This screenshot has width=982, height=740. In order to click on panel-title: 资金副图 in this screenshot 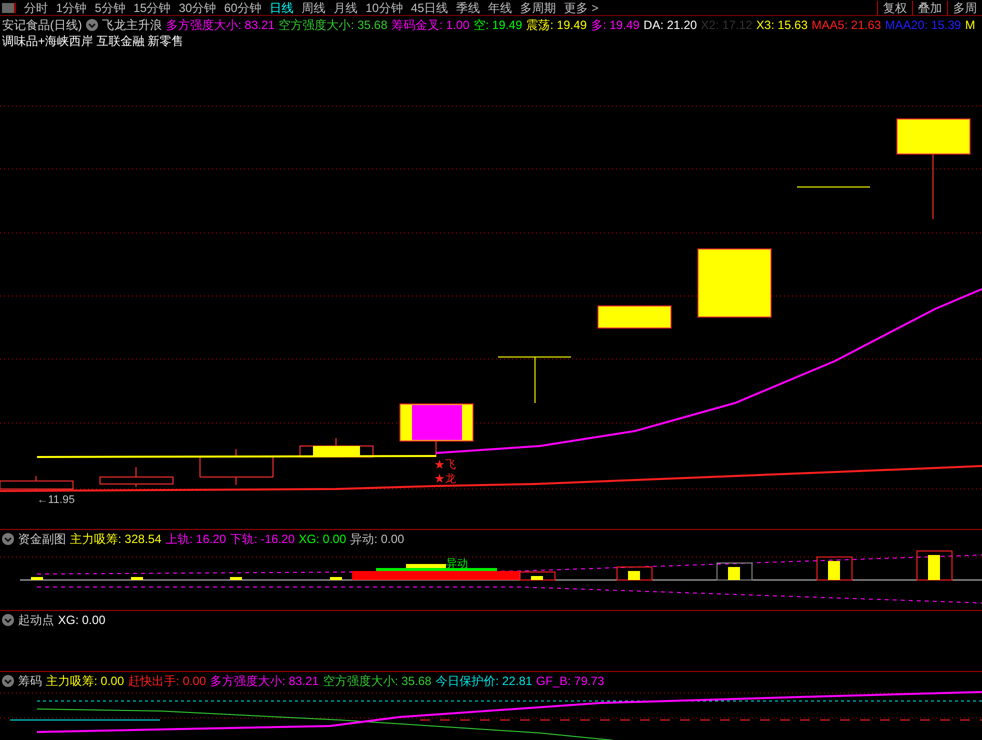, I will do `click(42, 539)`.